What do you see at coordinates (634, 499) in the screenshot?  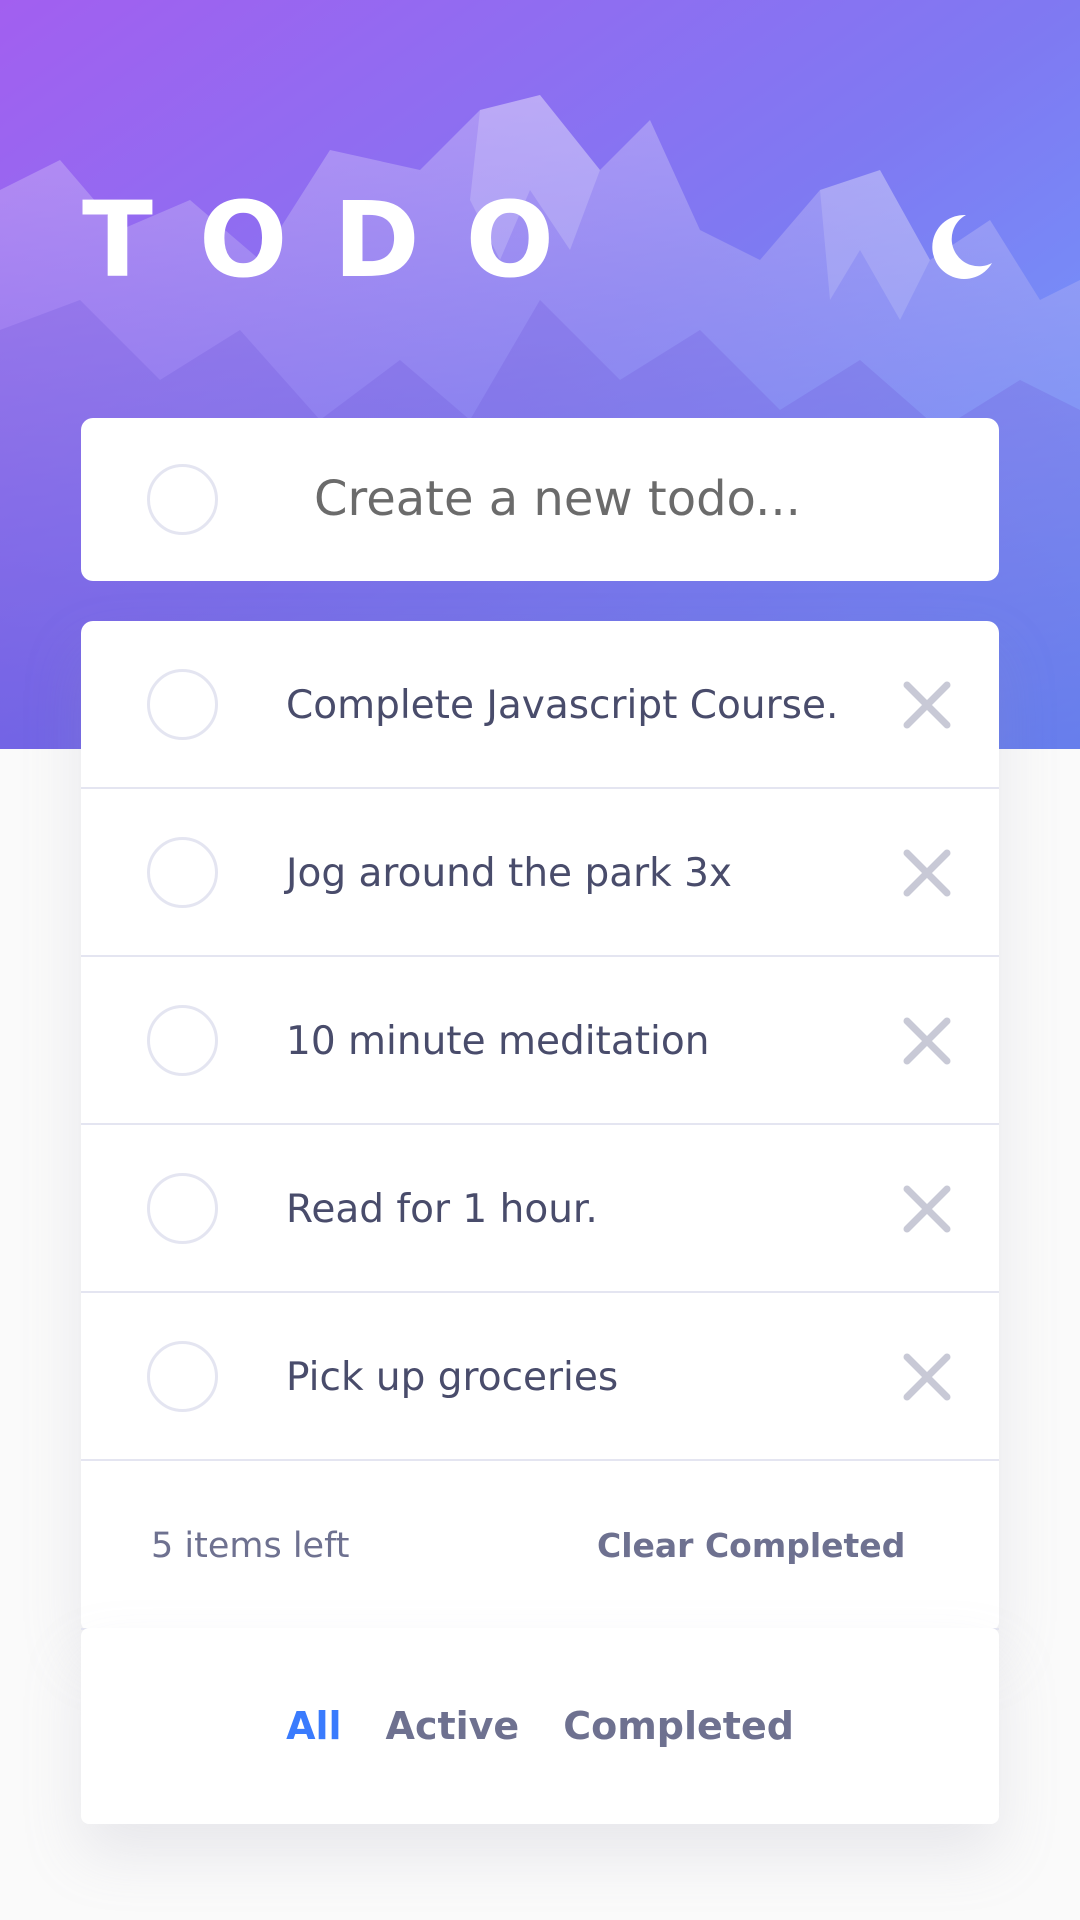 I see `new-todo-input` at bounding box center [634, 499].